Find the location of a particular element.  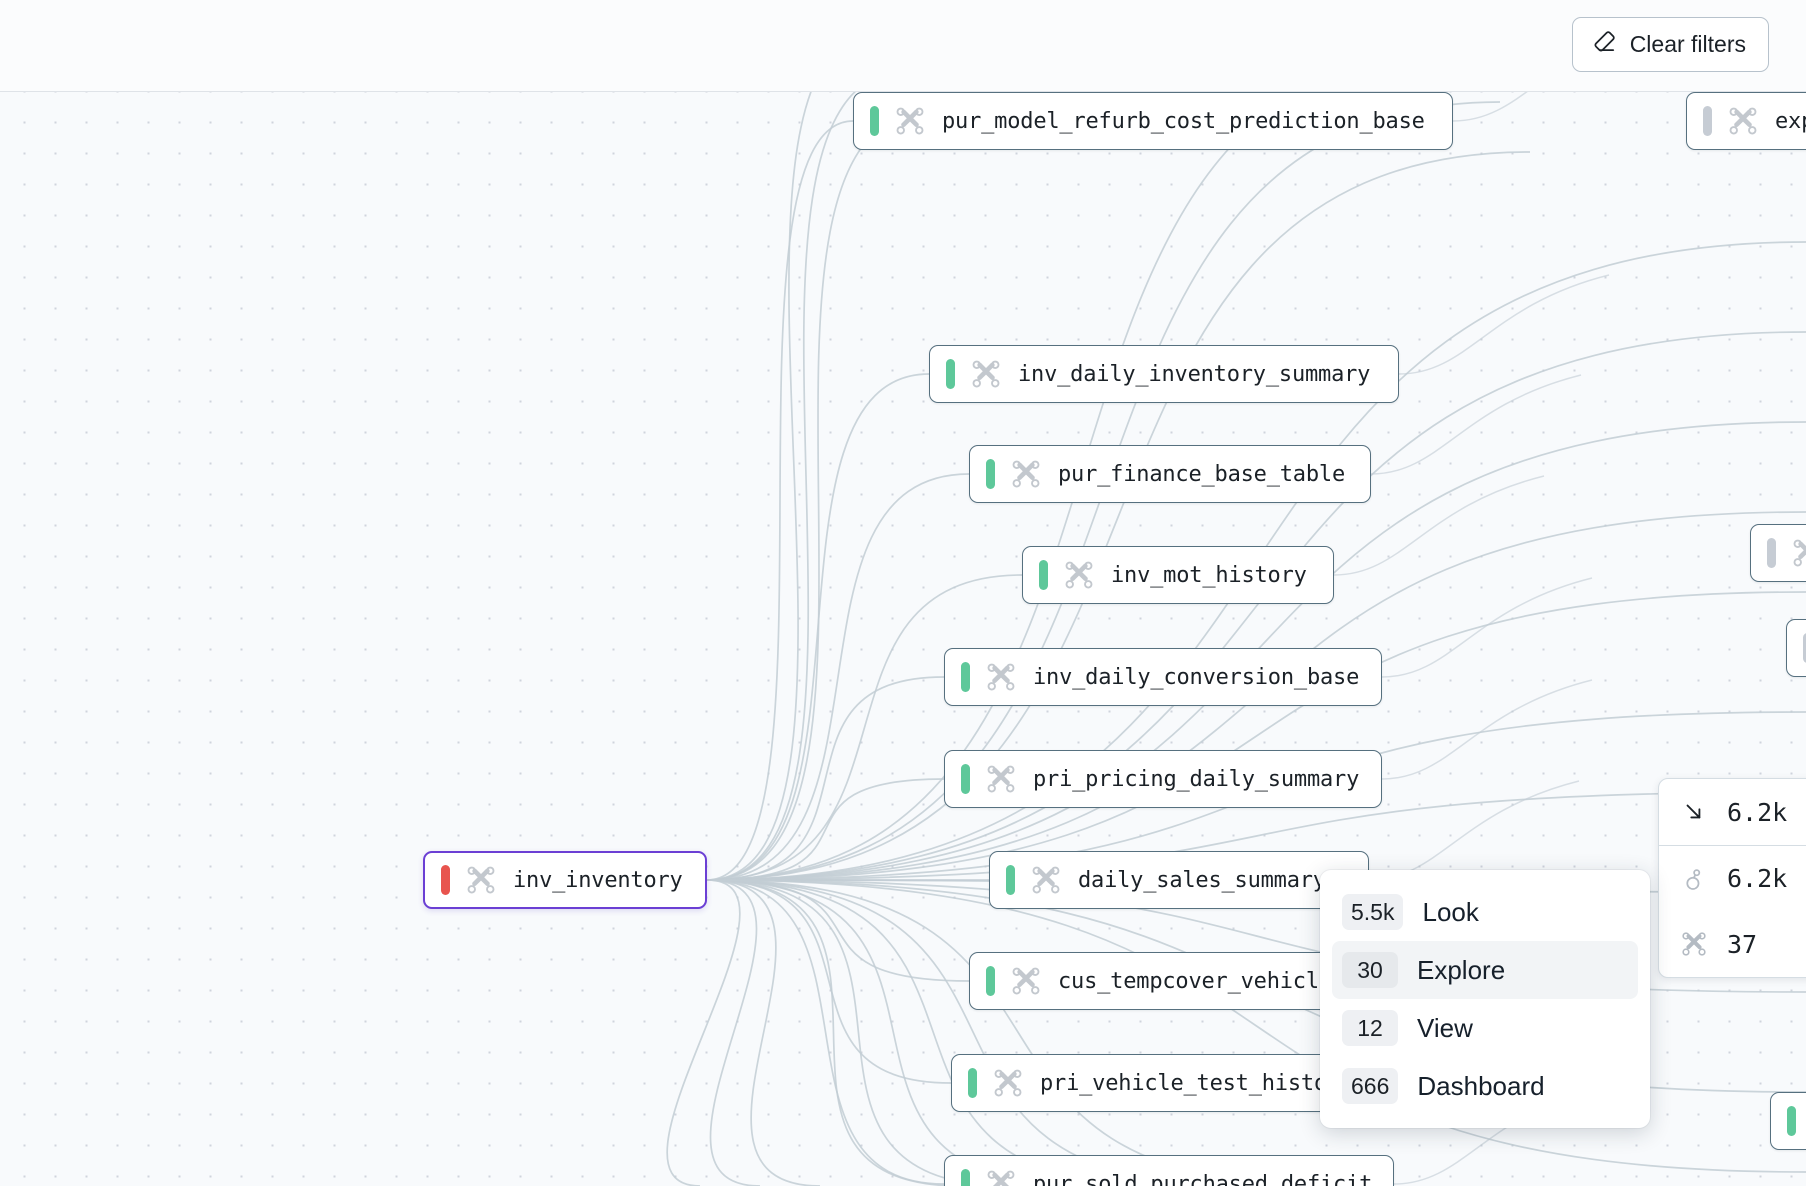

graph-node-cus_tempcover_vehicle: cus_tempcover_vehicle is located at coordinates (1169, 981).